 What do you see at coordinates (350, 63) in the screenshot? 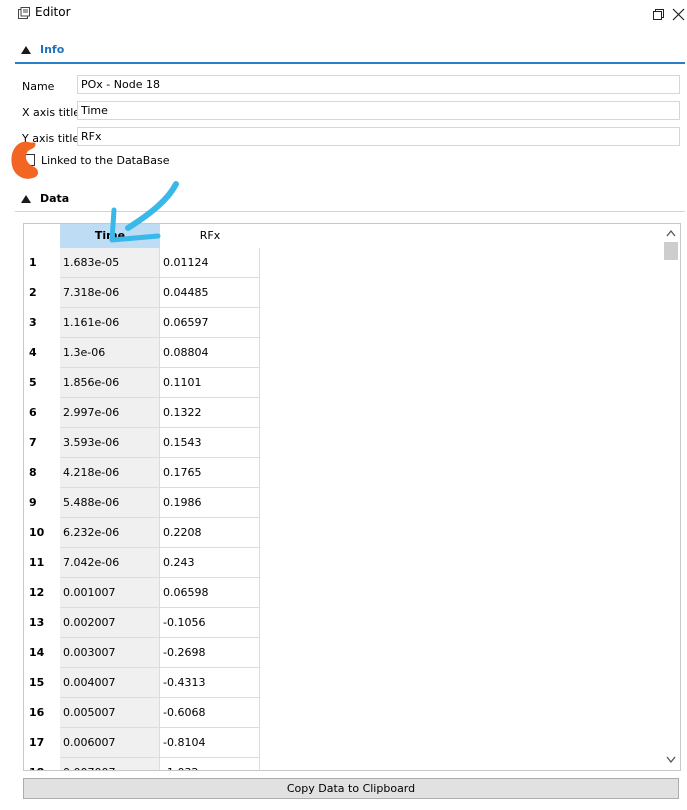
I see `info-section-divider` at bounding box center [350, 63].